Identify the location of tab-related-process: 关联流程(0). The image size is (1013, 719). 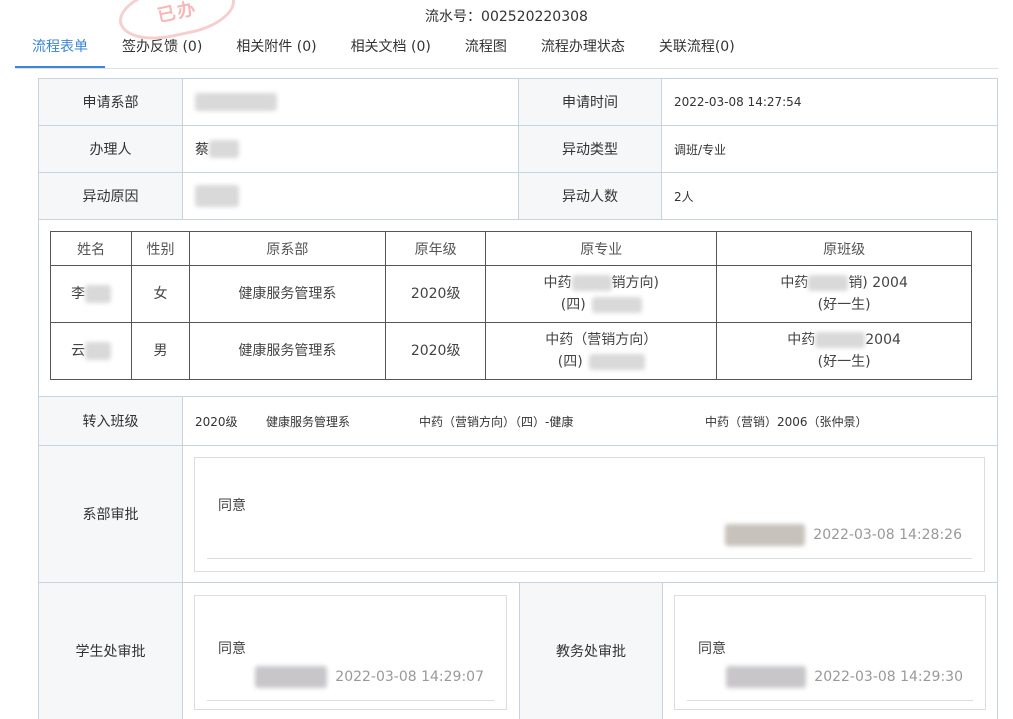
(697, 50).